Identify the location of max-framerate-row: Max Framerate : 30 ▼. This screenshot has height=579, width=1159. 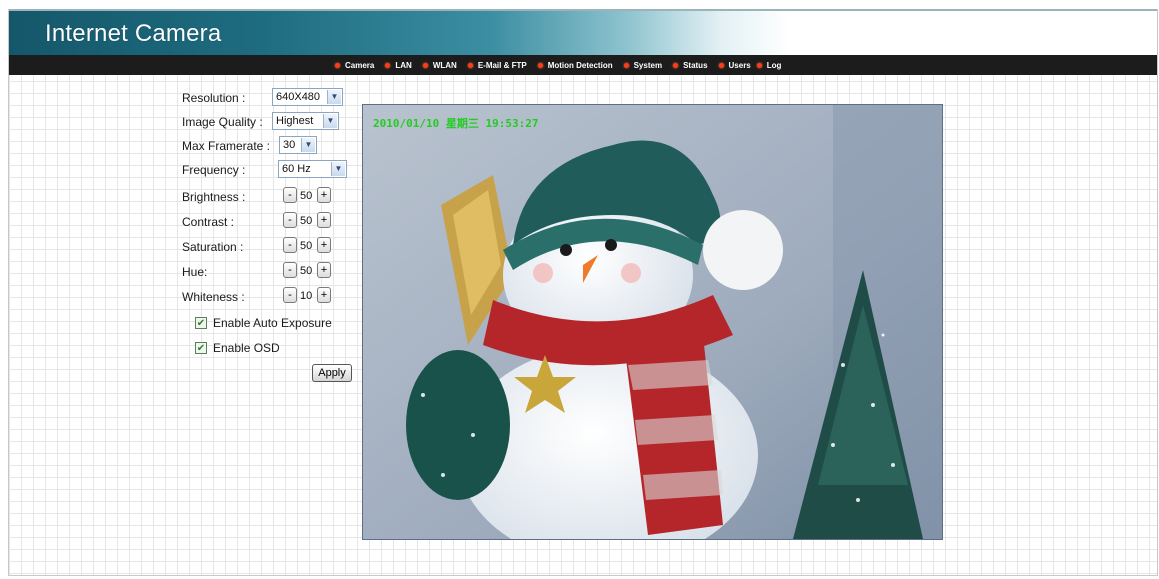
(271, 147).